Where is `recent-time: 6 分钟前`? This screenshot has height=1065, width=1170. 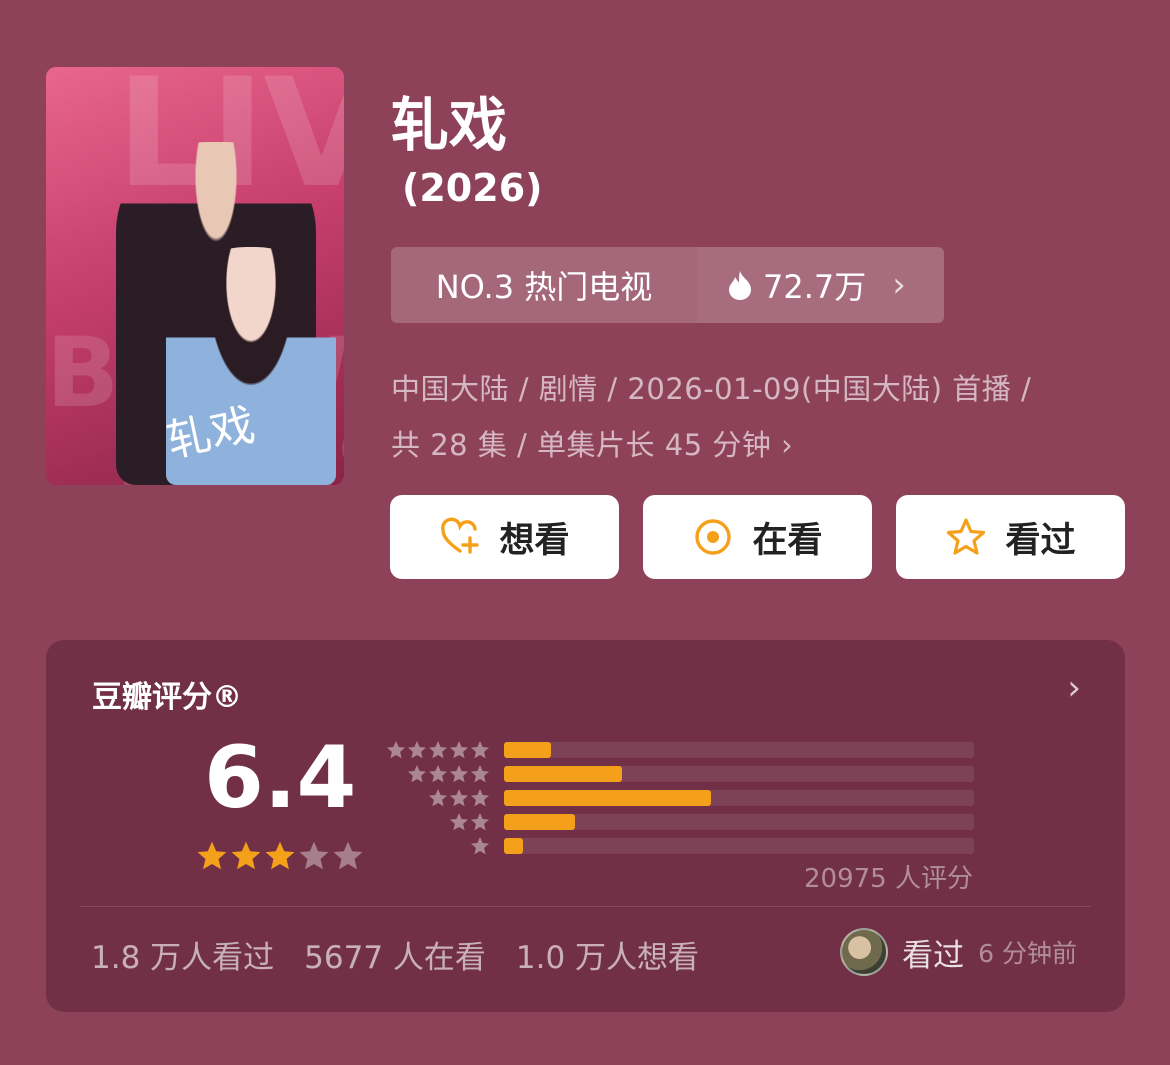 recent-time: 6 分钟前 is located at coordinates (1027, 953).